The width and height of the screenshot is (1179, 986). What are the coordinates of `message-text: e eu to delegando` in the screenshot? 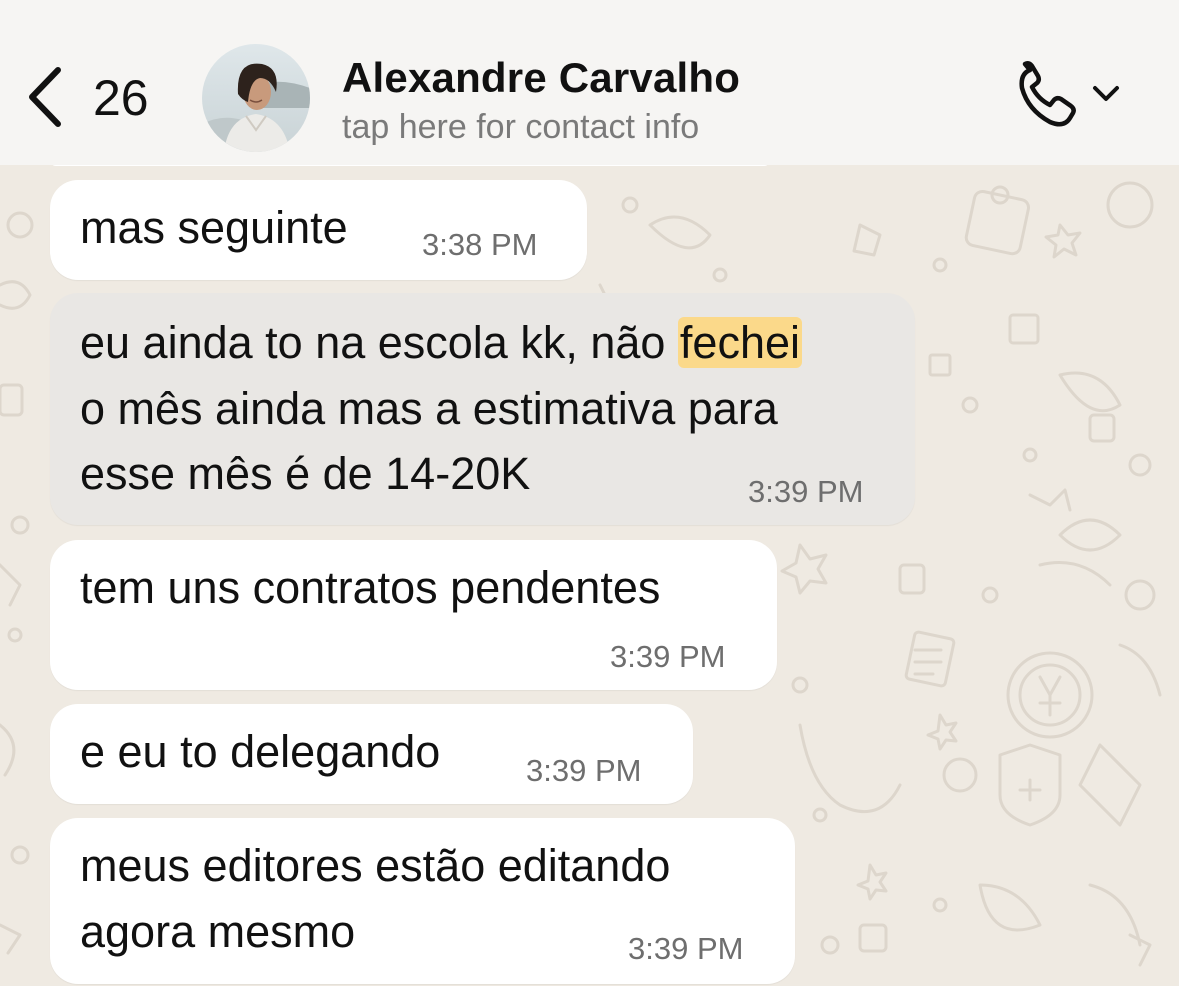 It's located at (260, 751).